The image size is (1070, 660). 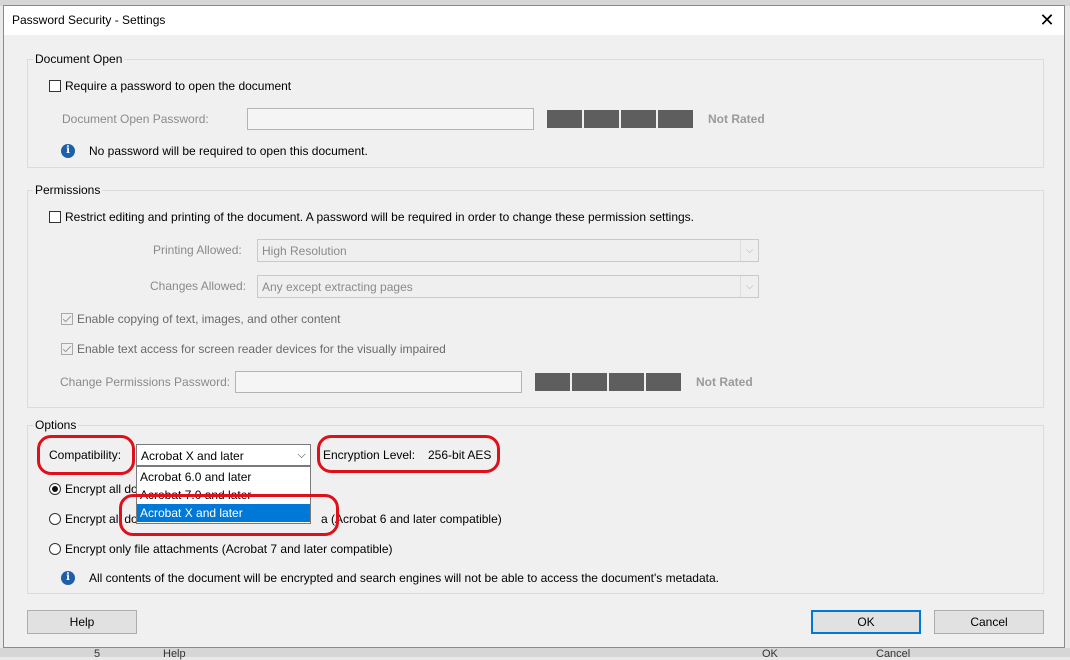 I want to click on compatibility-select: Acrobat X and later ⌵, so click(x=223, y=455).